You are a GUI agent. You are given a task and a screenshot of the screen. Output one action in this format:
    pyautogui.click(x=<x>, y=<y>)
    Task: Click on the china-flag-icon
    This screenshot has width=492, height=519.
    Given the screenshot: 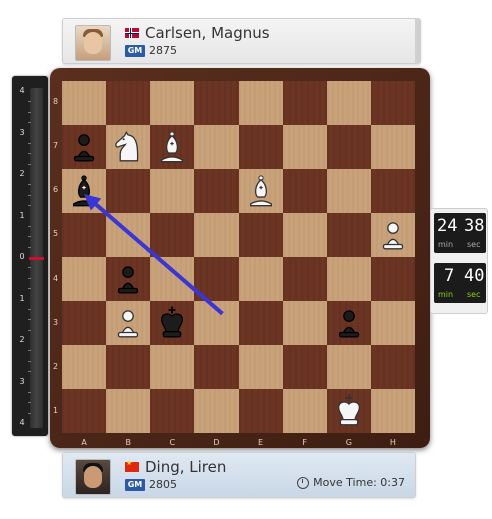 What is the action you would take?
    pyautogui.click(x=132, y=465)
    